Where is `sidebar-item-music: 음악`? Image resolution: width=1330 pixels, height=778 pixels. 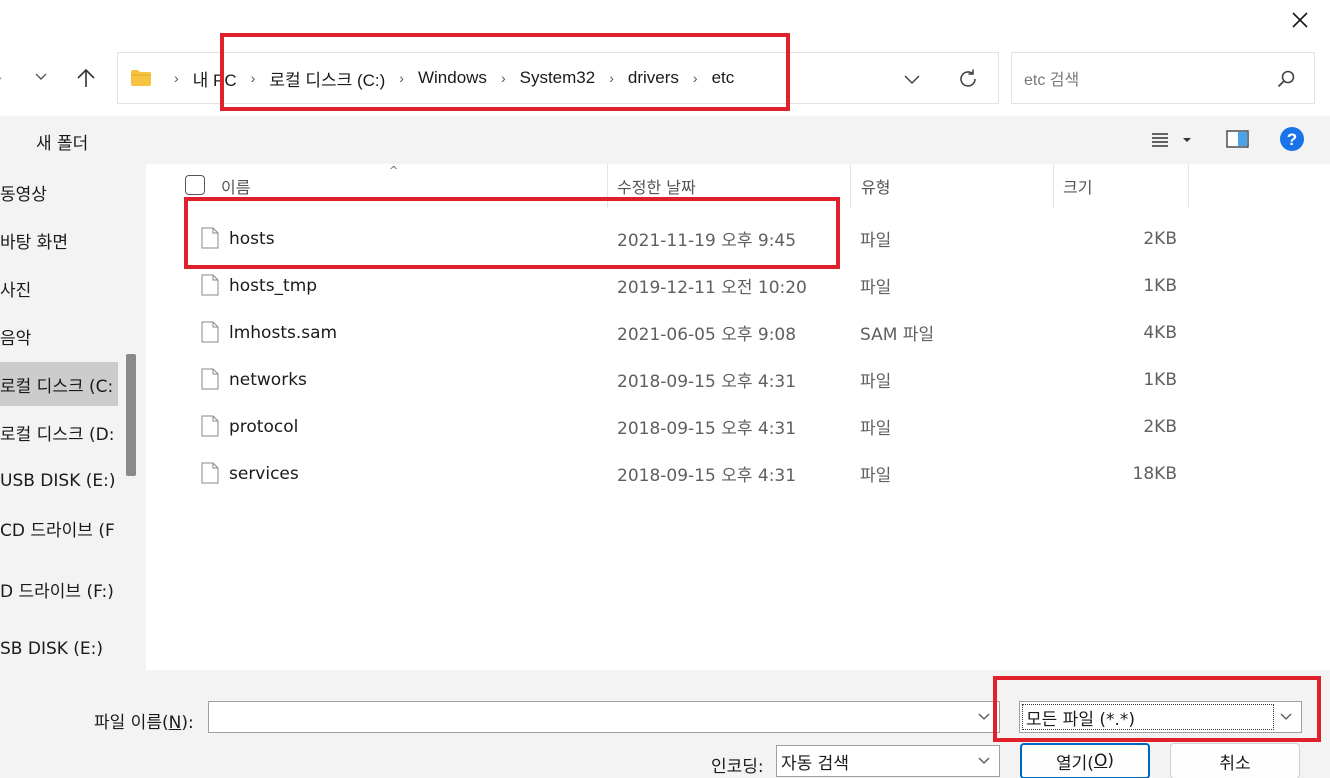
sidebar-item-music: 음악 is located at coordinates (59, 336).